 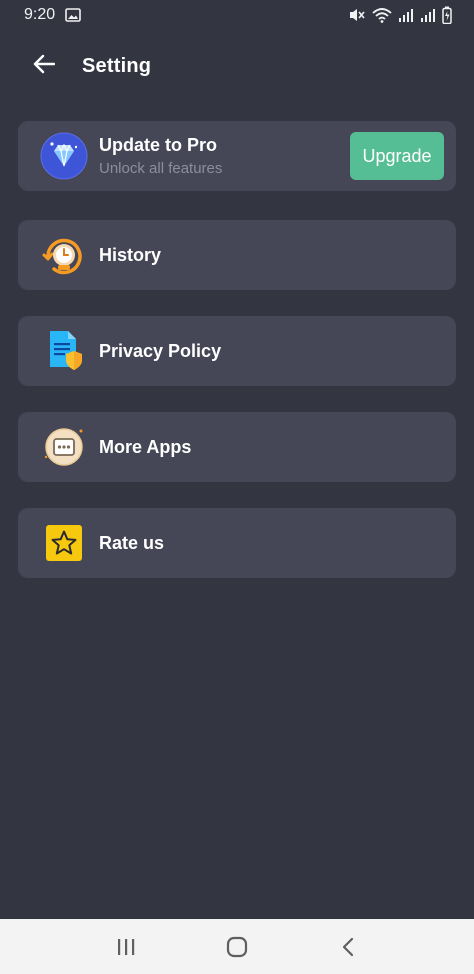 What do you see at coordinates (126, 947) in the screenshot?
I see `recent-apps-icon` at bounding box center [126, 947].